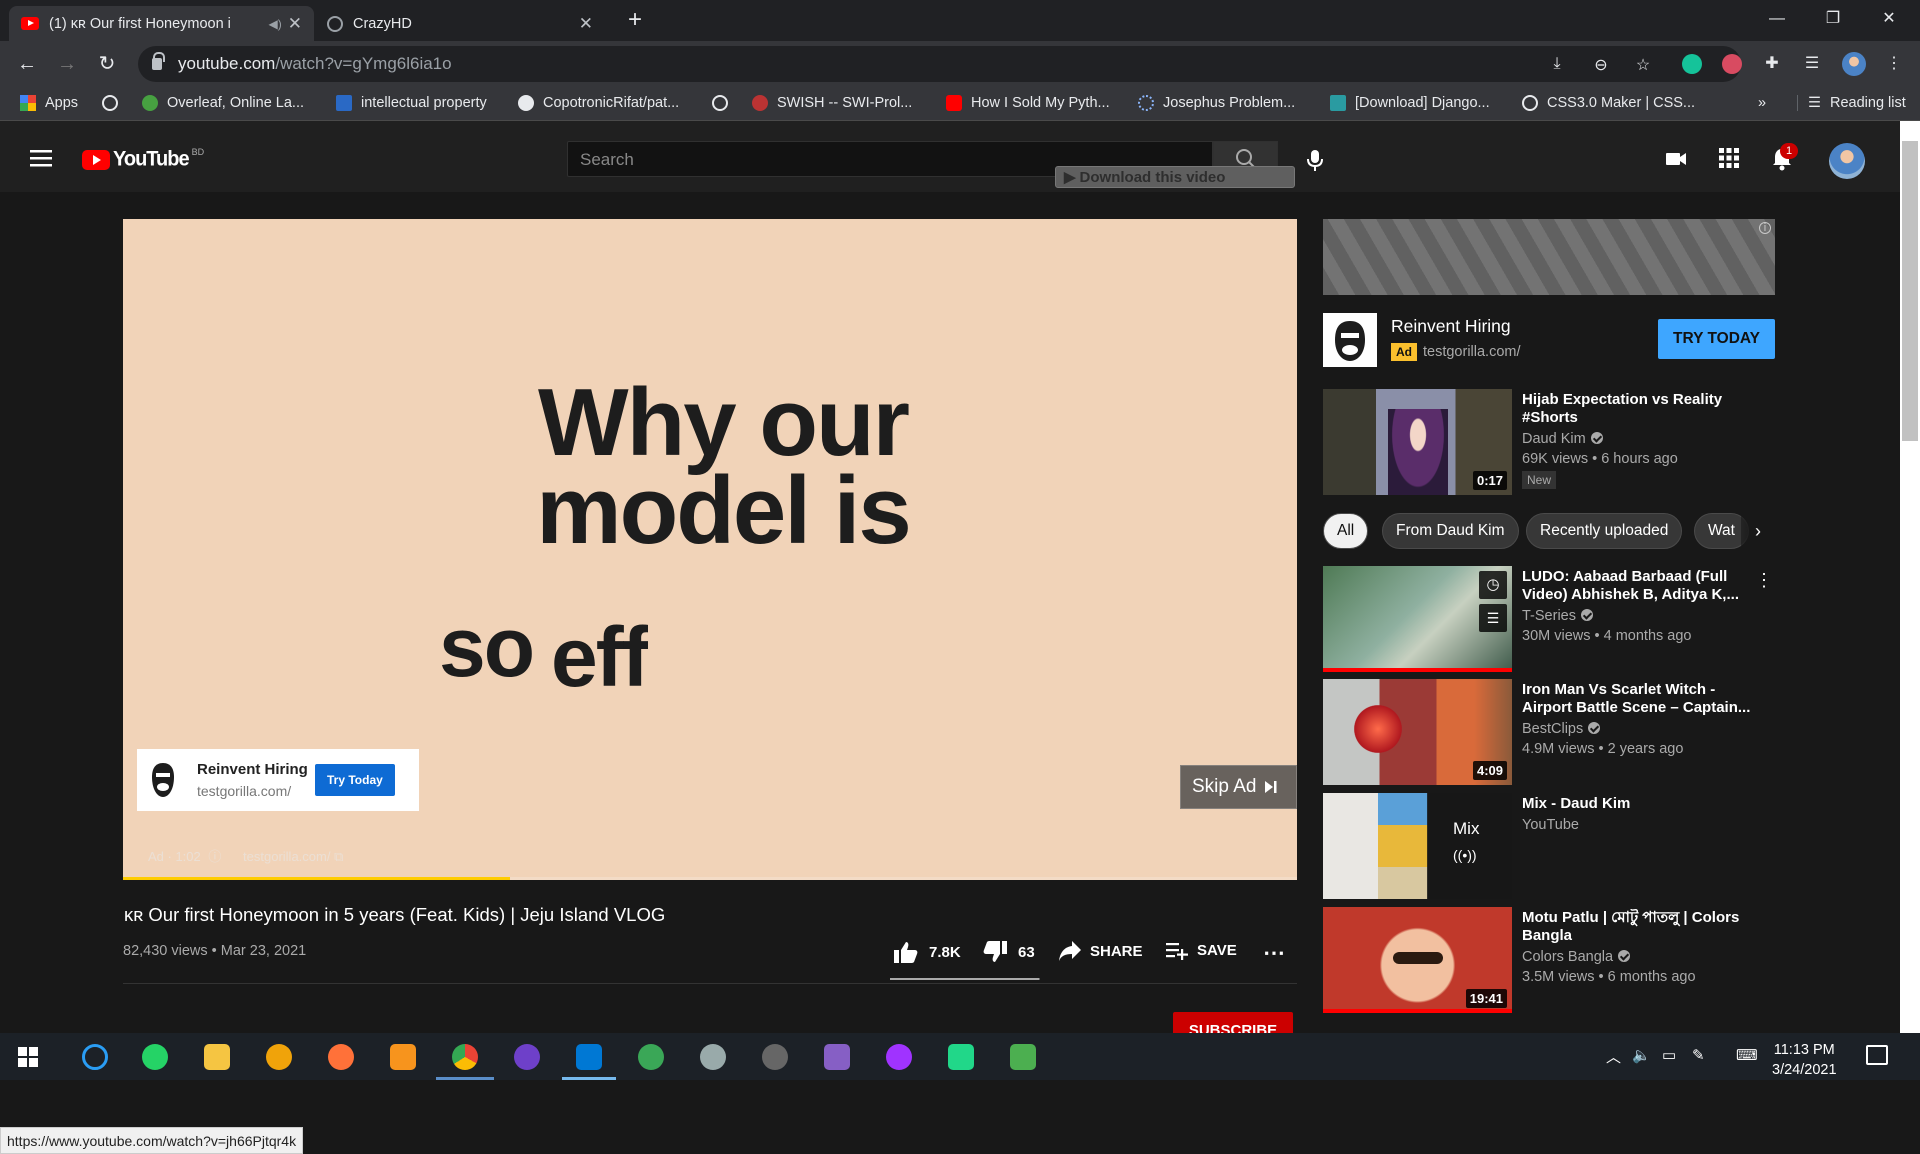 The width and height of the screenshot is (1920, 1154). I want to click on audio-muted-icon: ◀), so click(275, 24).